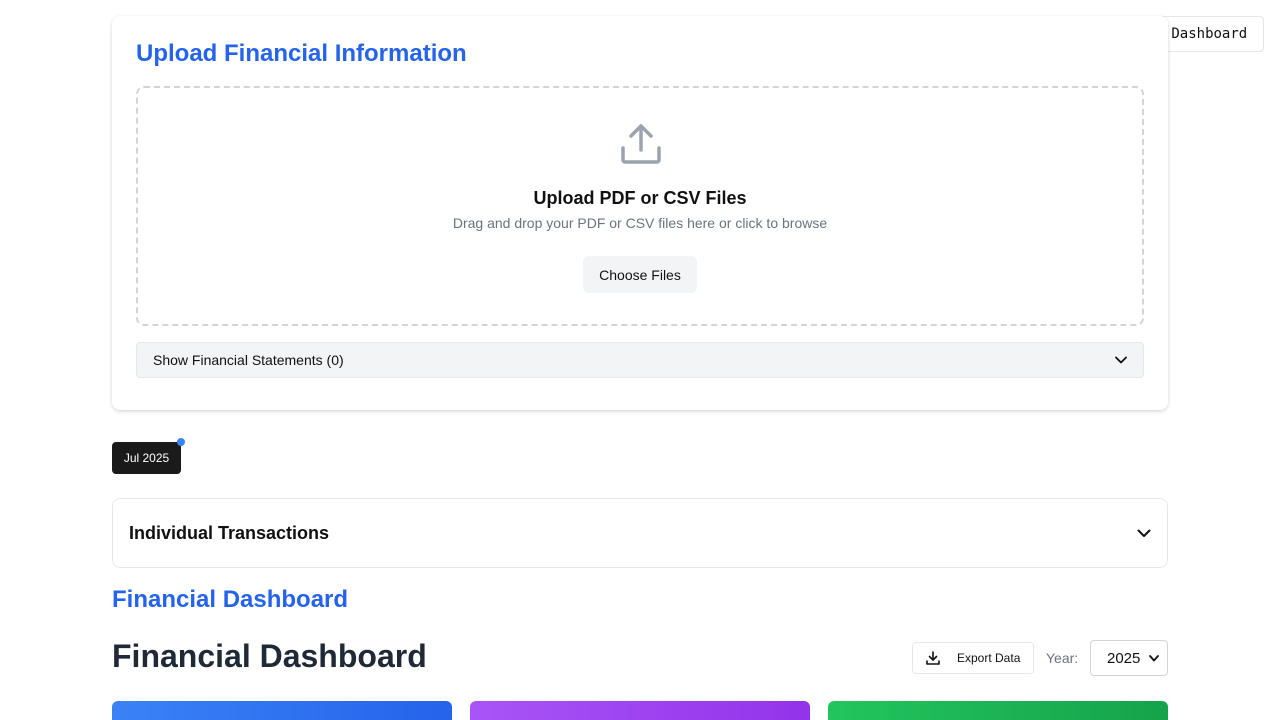 This screenshot has width=1280, height=720. Describe the element at coordinates (1124, 658) in the screenshot. I see `year-value: 2025` at that location.